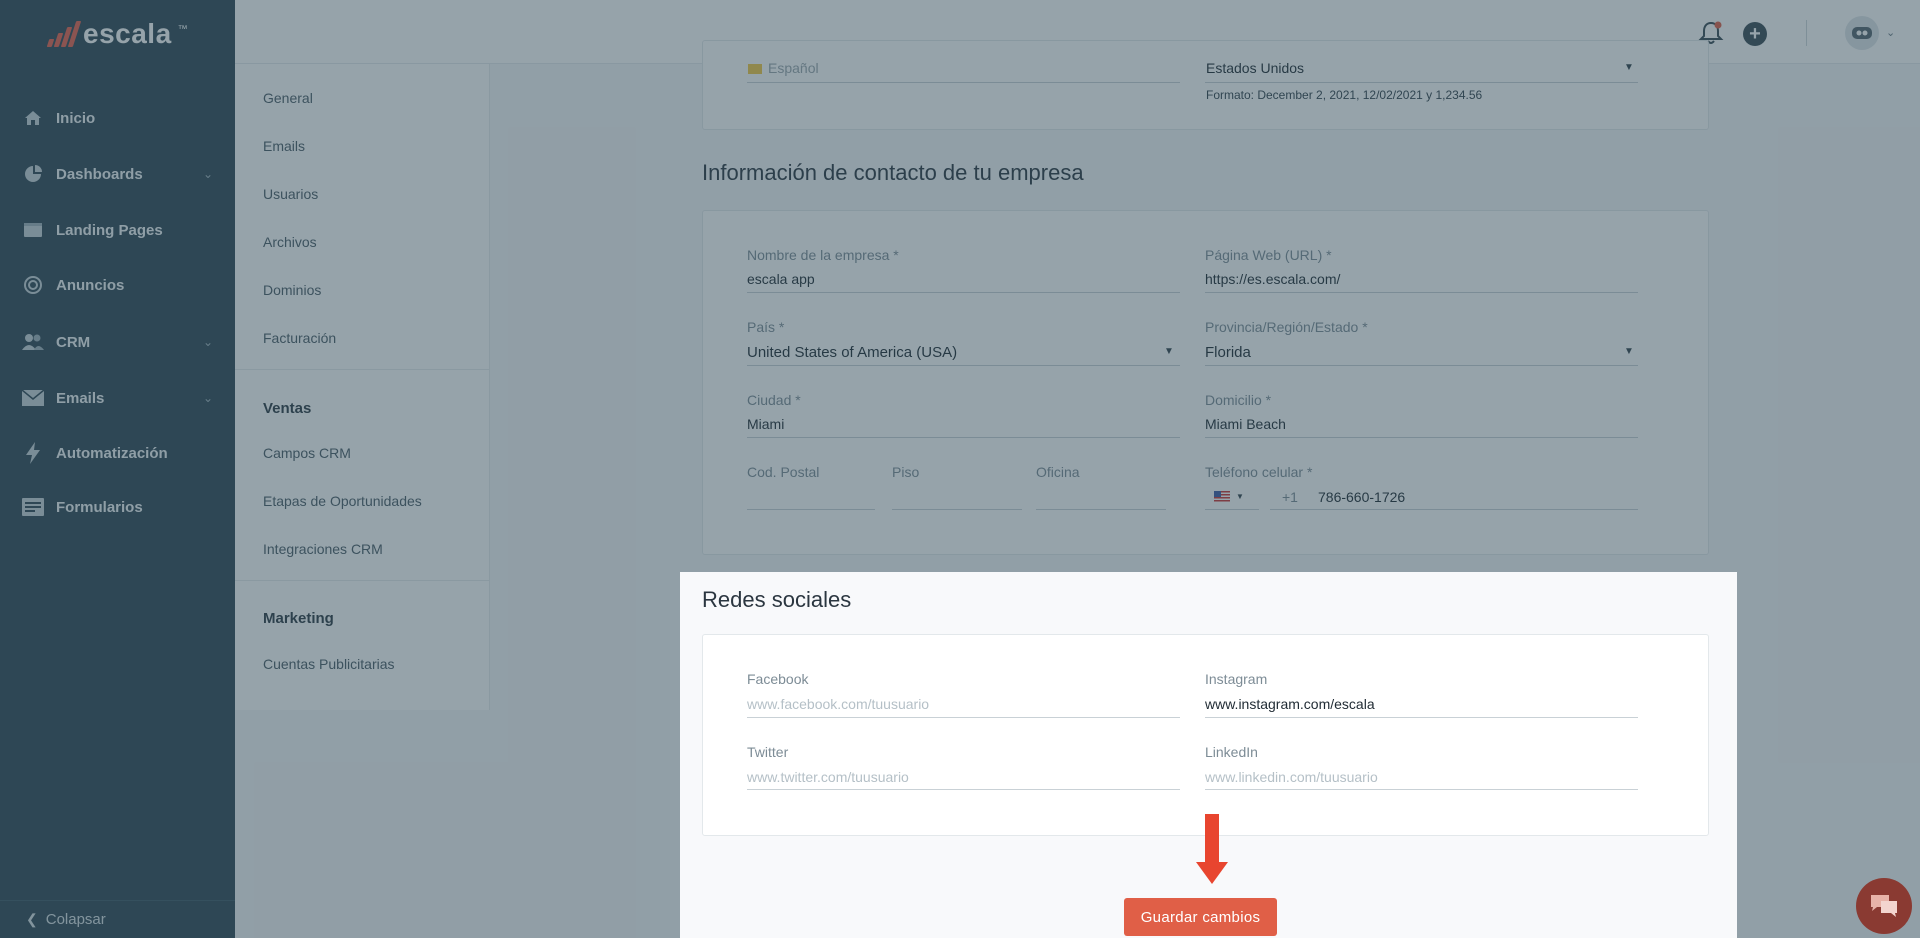  What do you see at coordinates (811, 509) in the screenshot?
I see `postal-code-field` at bounding box center [811, 509].